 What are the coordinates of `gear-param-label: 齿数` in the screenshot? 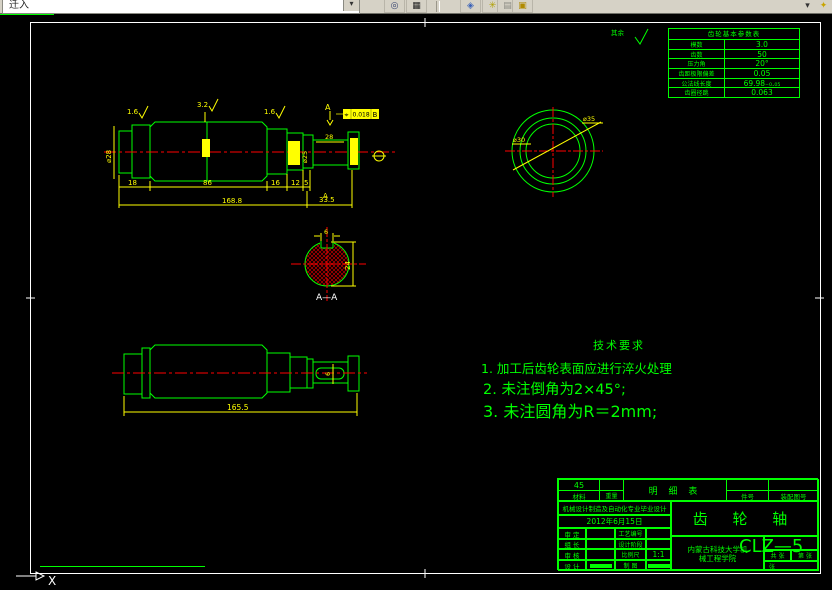 It's located at (697, 54).